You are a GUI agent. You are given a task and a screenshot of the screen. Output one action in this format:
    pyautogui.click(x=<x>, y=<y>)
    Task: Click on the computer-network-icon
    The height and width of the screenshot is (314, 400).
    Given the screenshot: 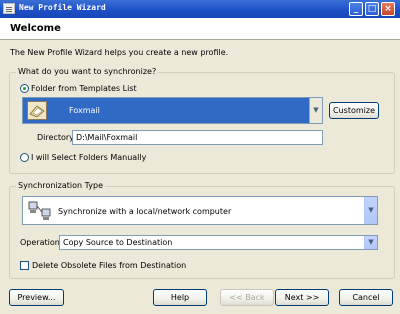 What is the action you would take?
    pyautogui.click(x=40, y=211)
    